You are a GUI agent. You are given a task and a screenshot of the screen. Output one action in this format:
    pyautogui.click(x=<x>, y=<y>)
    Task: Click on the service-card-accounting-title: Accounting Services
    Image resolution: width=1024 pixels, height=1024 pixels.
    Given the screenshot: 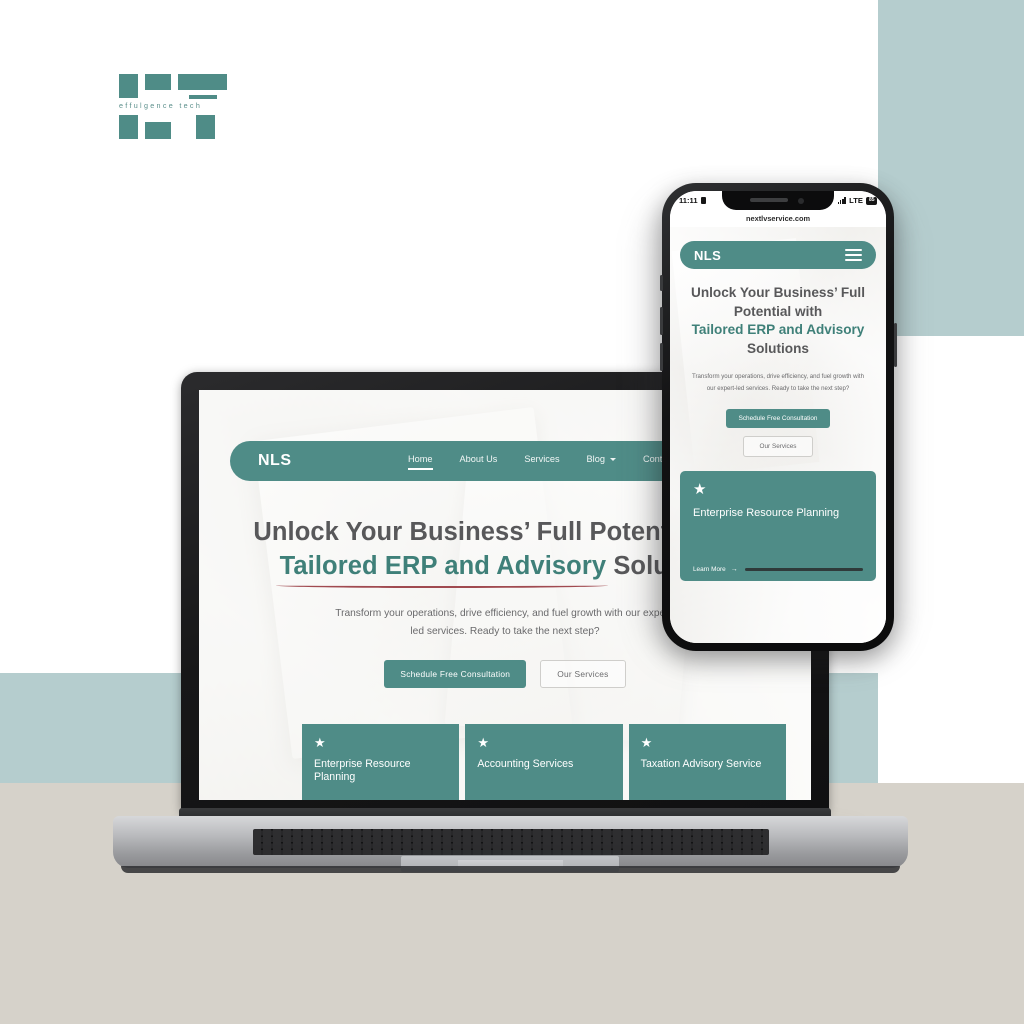 What is the action you would take?
    pyautogui.click(x=525, y=764)
    